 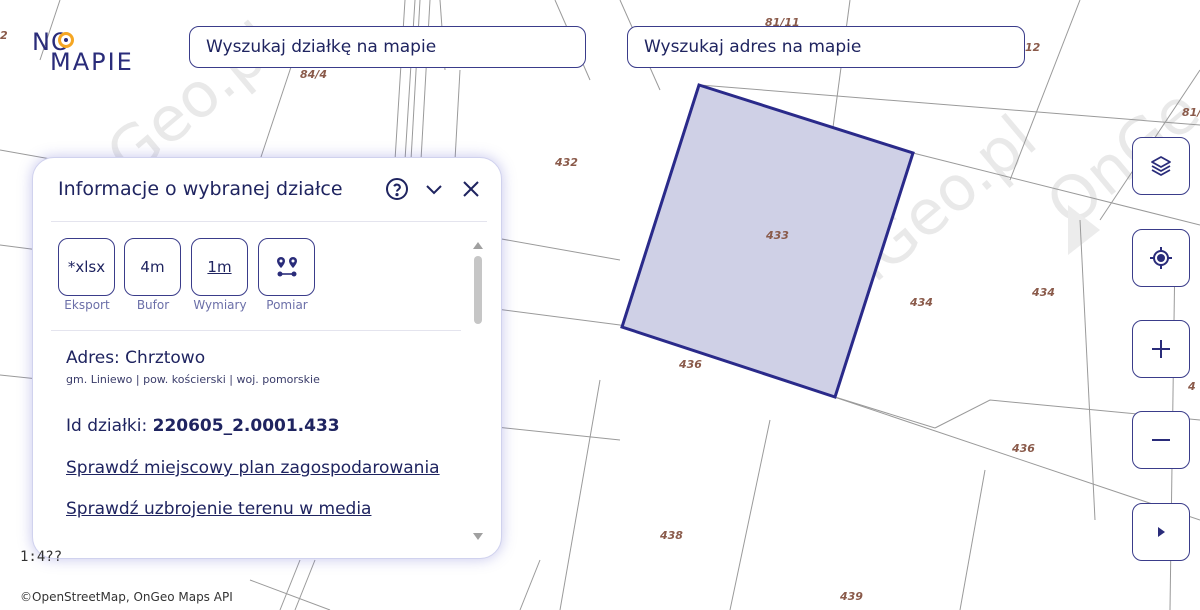 I want to click on export-label: Eksport, so click(x=87, y=305).